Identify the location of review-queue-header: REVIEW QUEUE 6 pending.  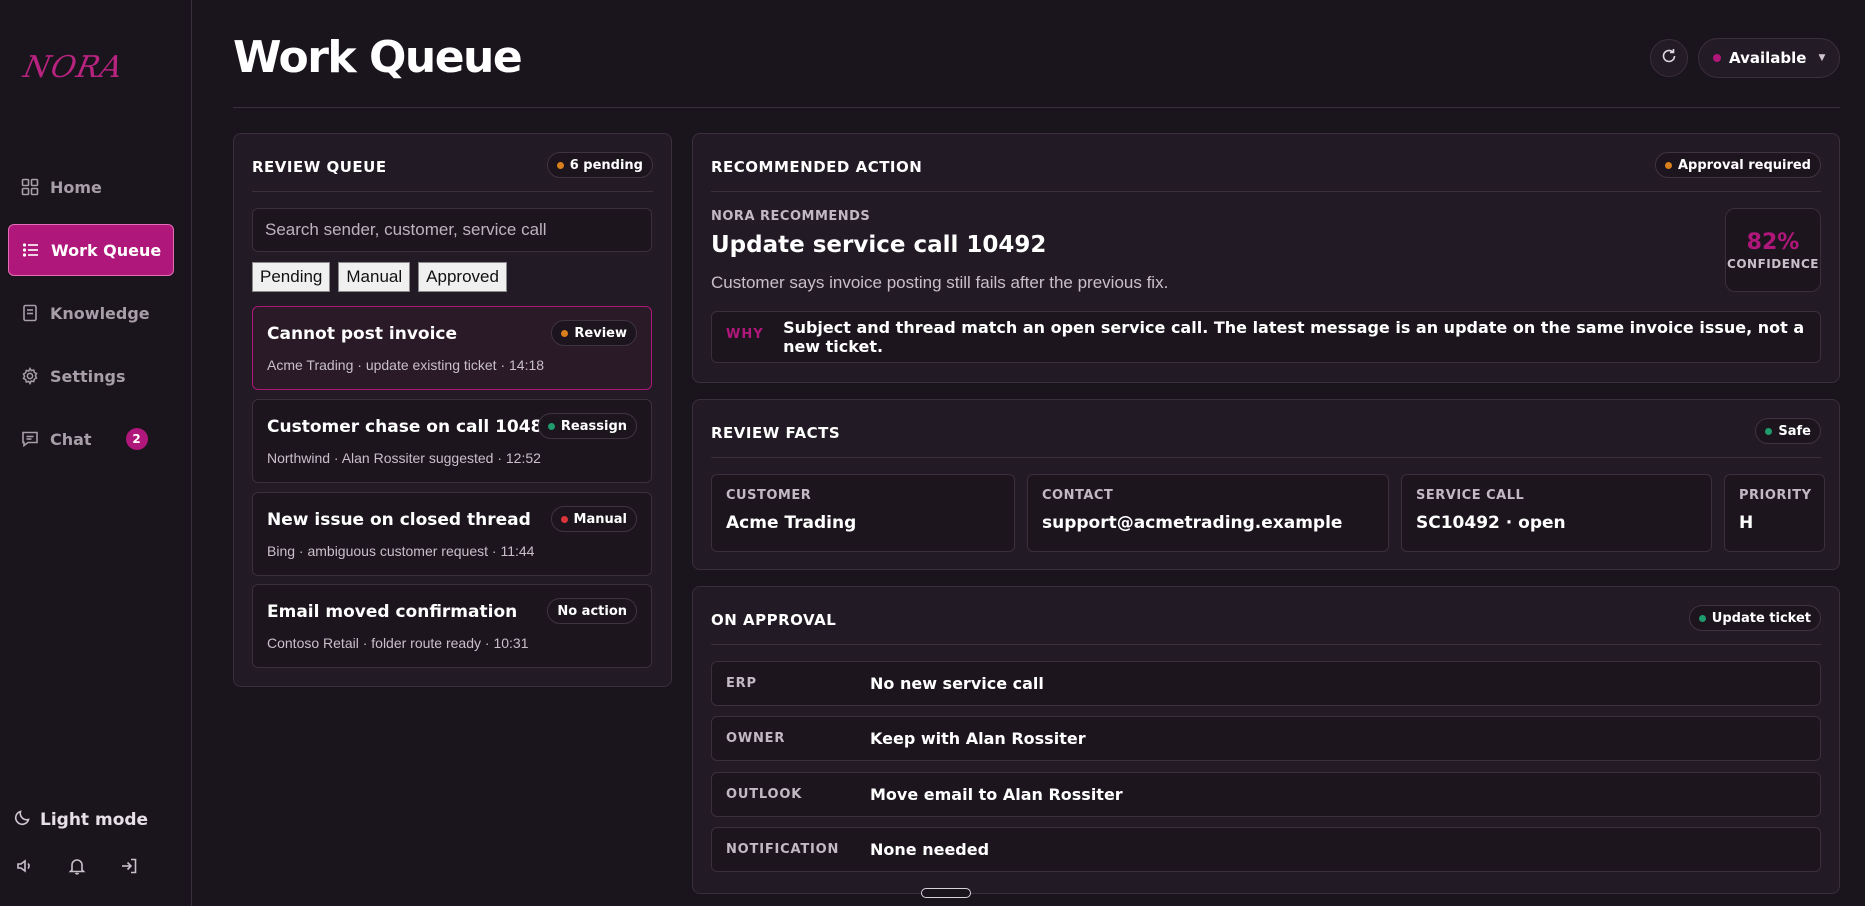
(452, 172).